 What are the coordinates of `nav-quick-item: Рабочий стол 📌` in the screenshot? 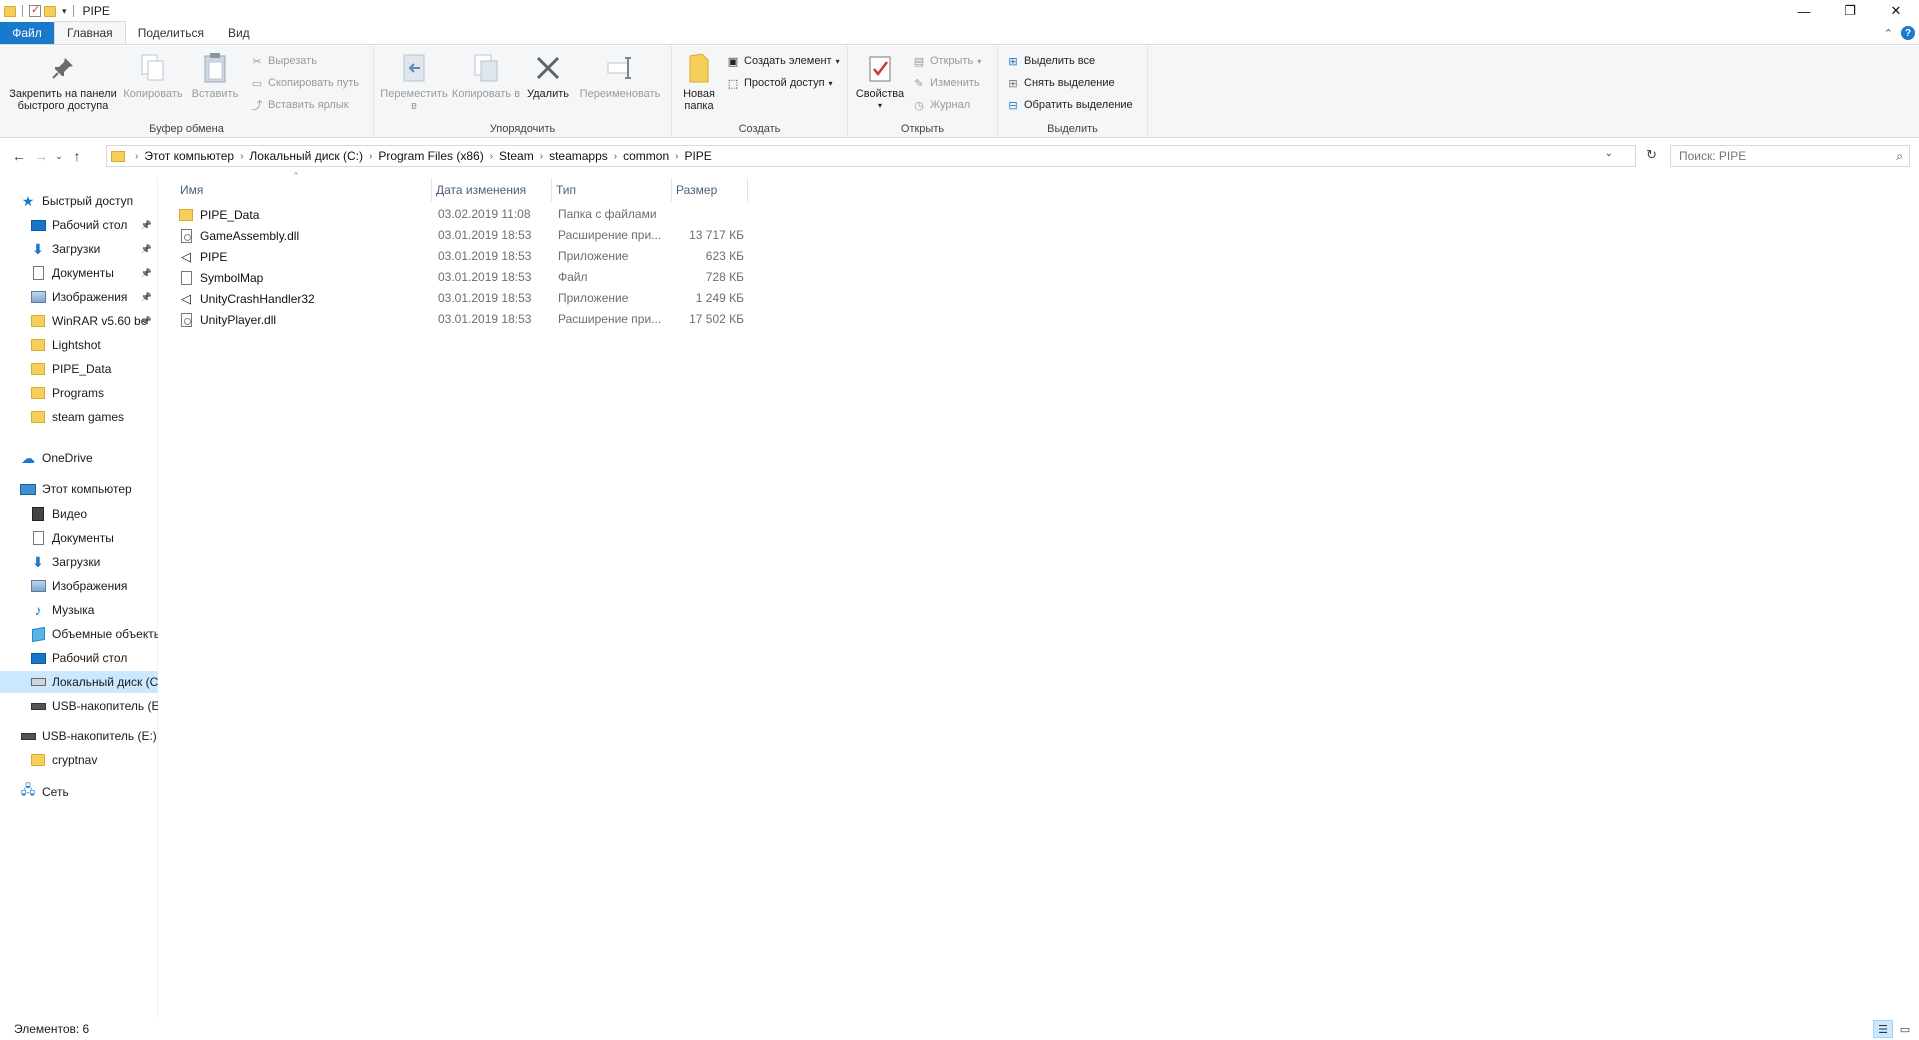 It's located at (79, 225).